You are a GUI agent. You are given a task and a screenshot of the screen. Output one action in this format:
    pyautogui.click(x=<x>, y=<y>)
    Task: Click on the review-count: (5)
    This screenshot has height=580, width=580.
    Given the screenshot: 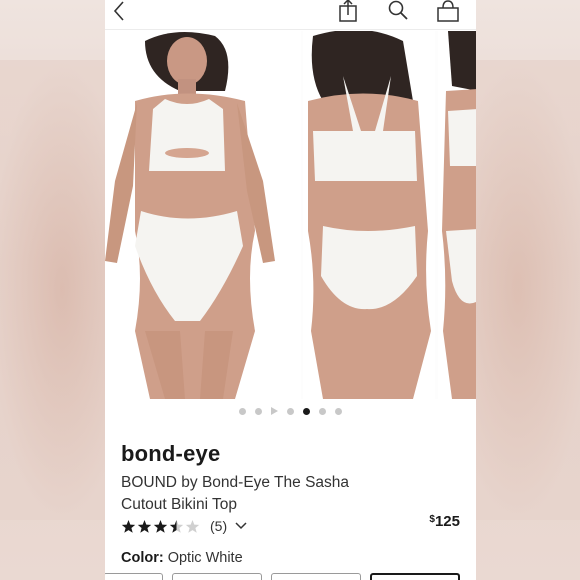 What is the action you would take?
    pyautogui.click(x=218, y=526)
    